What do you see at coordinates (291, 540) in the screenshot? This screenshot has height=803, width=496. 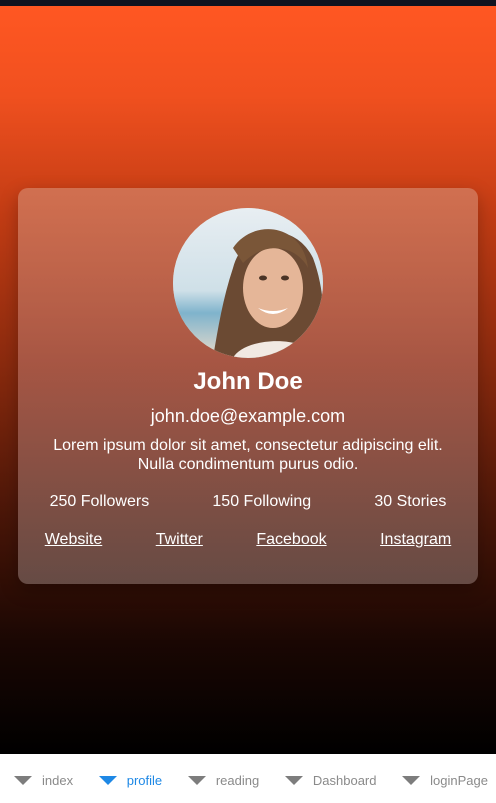 I see `facebook-link: Facebook` at bounding box center [291, 540].